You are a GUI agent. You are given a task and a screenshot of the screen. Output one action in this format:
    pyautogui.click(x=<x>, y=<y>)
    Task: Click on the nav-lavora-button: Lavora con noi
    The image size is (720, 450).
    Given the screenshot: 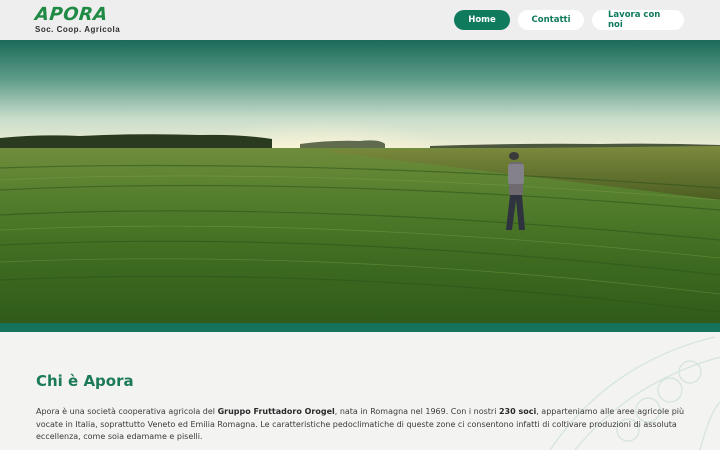 What is the action you would take?
    pyautogui.click(x=638, y=20)
    